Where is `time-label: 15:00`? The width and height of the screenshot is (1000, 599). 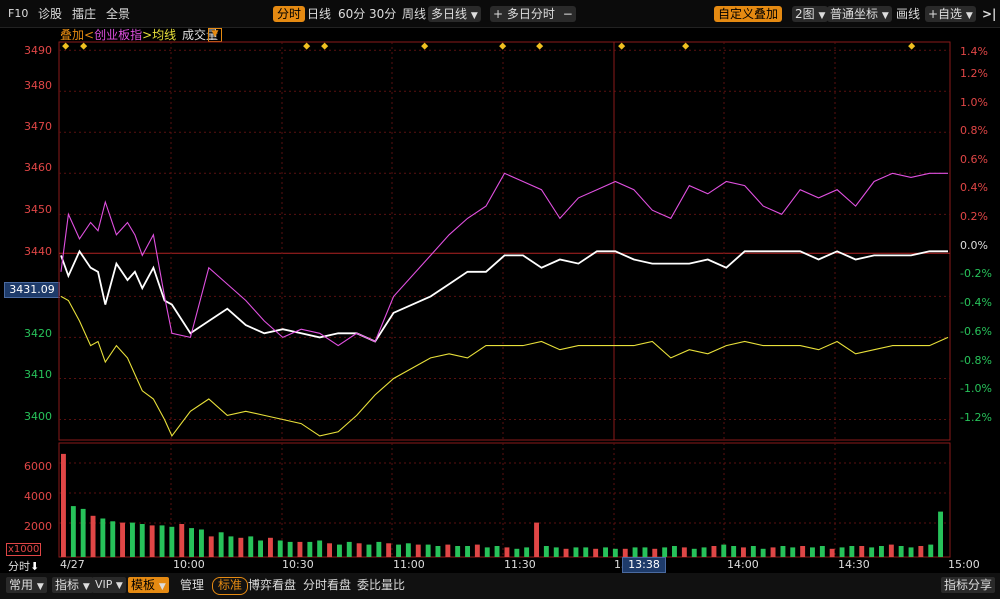 time-label: 15:00 is located at coordinates (964, 564).